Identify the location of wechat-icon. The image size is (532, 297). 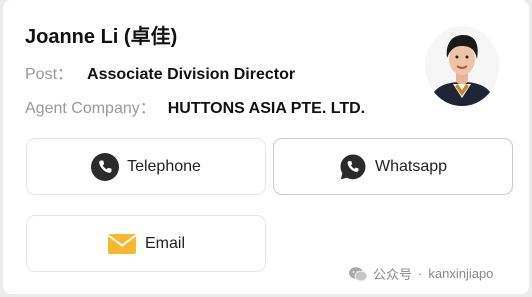
(358, 274).